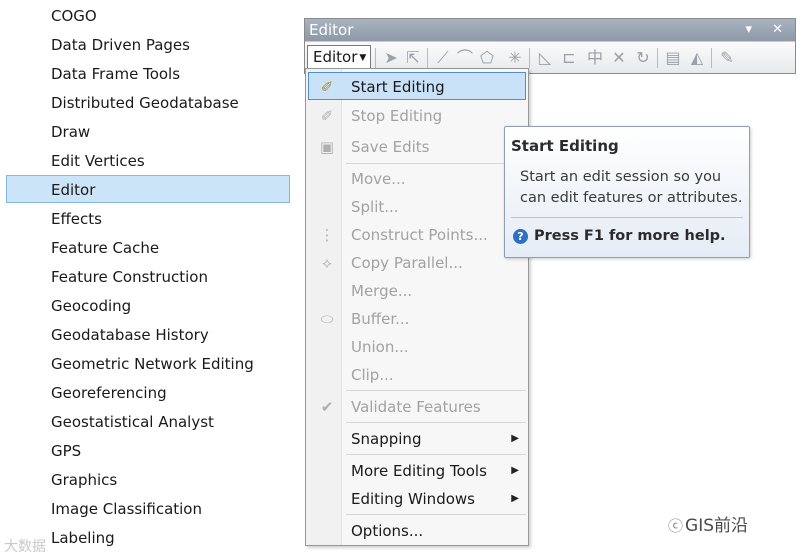  I want to click on watermark-text: GIS前沿, so click(716, 526).